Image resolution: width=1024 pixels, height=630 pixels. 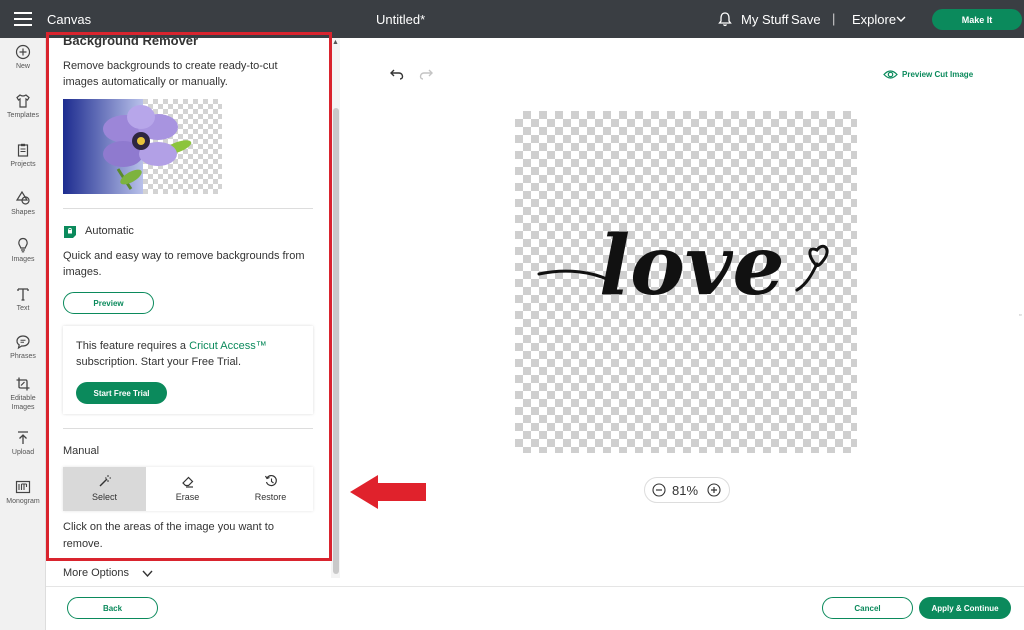 I want to click on text-icon, so click(x=23, y=294).